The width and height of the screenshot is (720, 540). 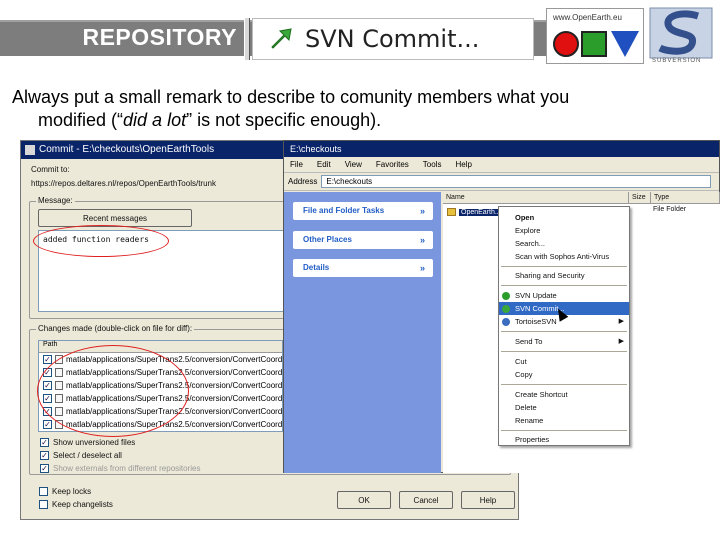 I want to click on cancel-button: Cancel, so click(x=426, y=500).